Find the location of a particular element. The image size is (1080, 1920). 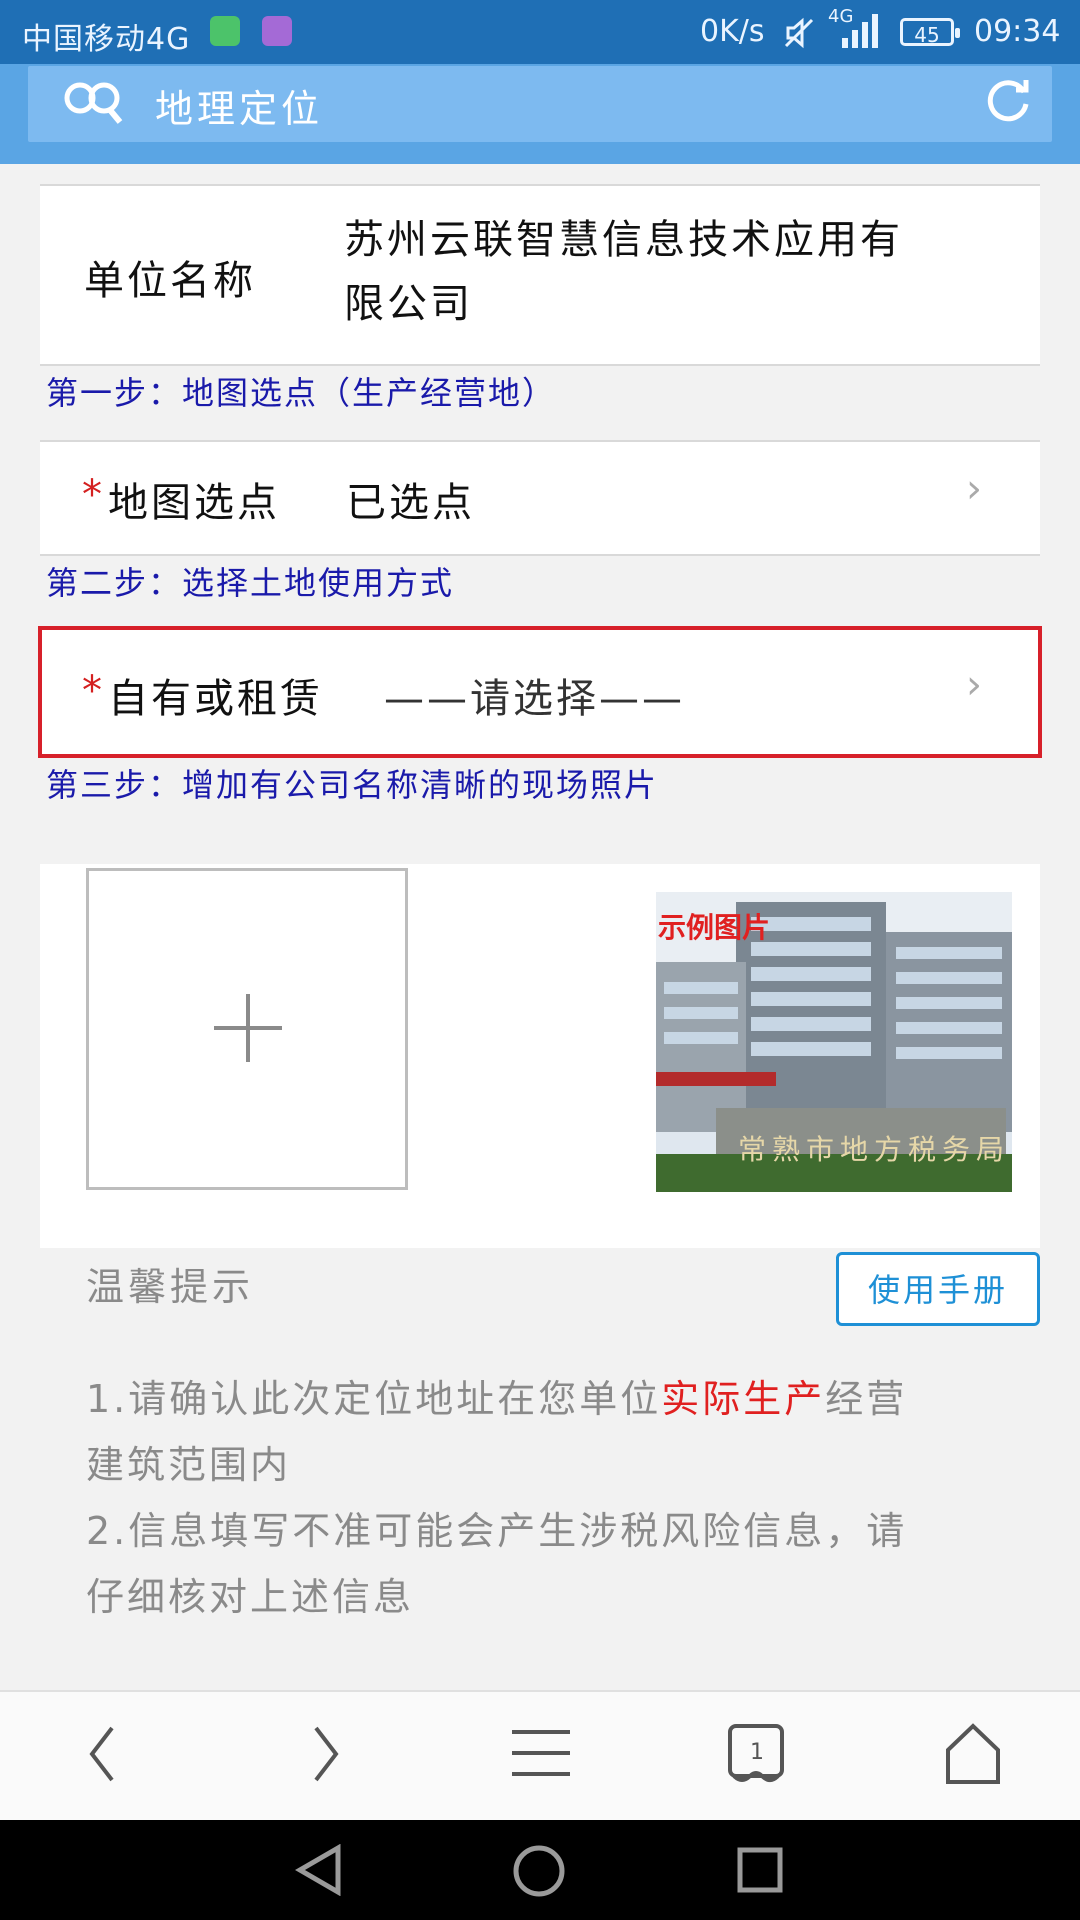

refresh-icon is located at coordinates (1008, 100).